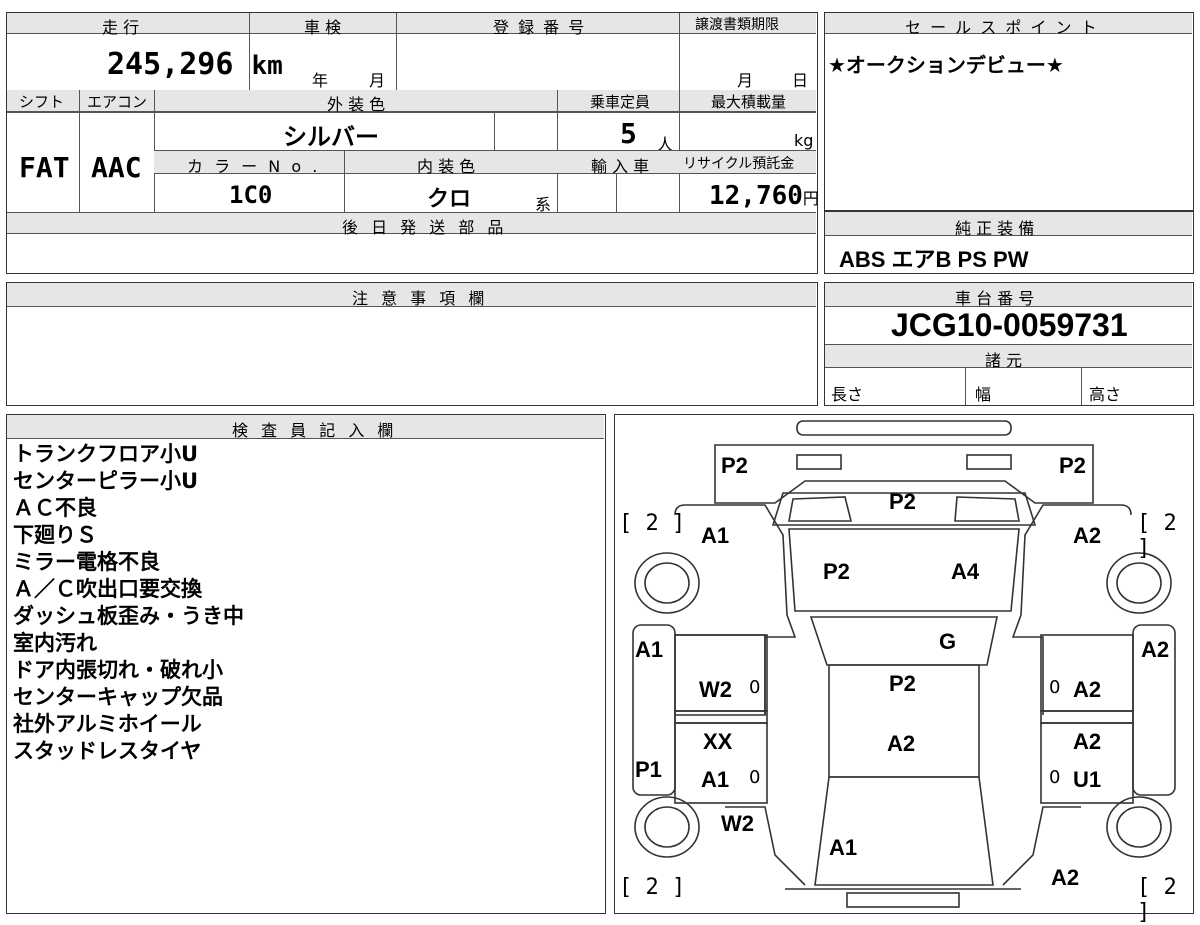  I want to click on mark-side-r-upper: A2, so click(1155, 649).